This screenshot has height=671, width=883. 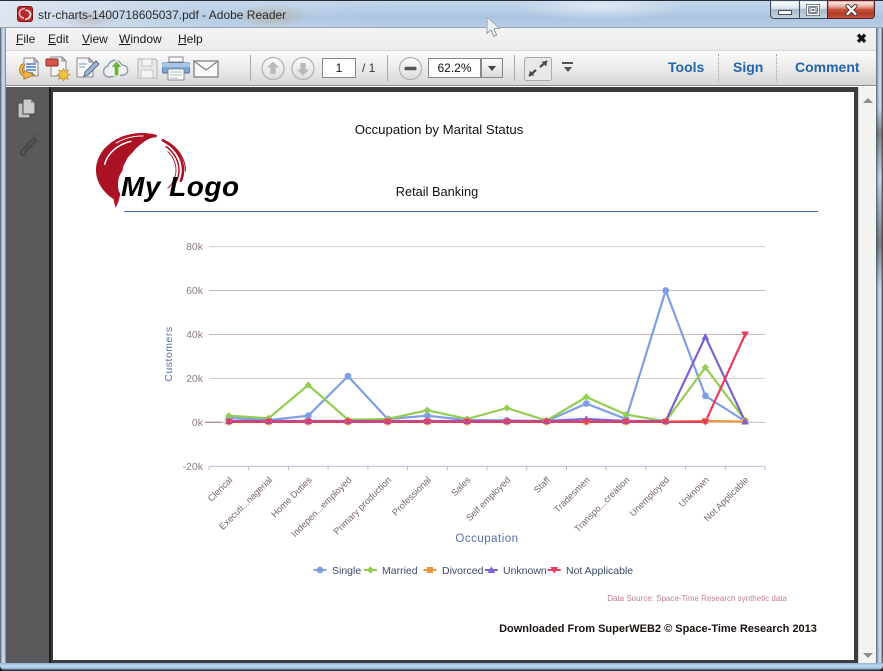 What do you see at coordinates (400, 571) in the screenshot?
I see `svg-text: Married` at bounding box center [400, 571].